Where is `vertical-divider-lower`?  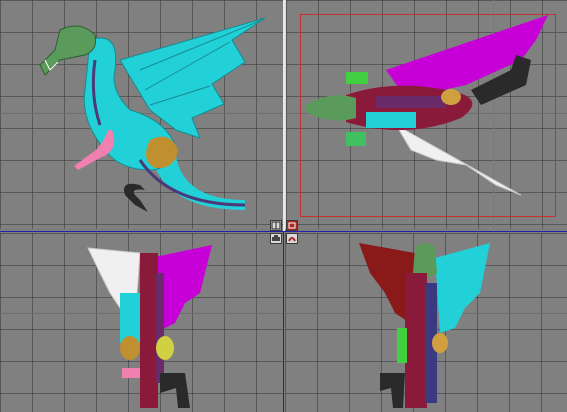 vertical-divider-lower is located at coordinates (283, 321).